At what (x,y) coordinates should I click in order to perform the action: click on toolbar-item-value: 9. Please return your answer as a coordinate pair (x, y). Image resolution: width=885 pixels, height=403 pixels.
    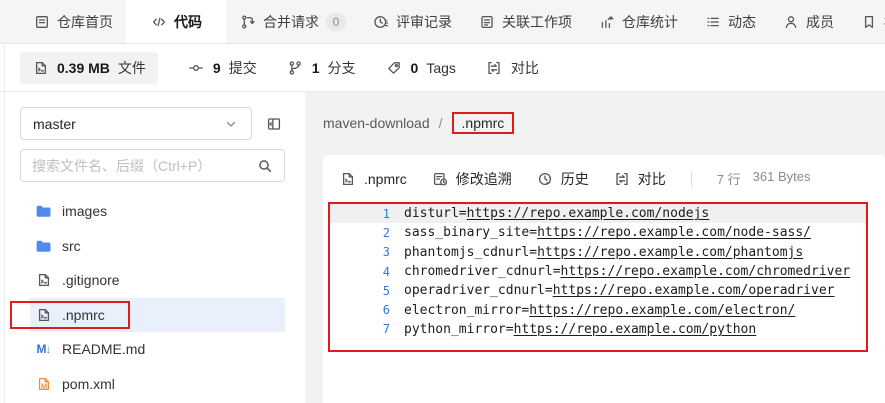
    Looking at the image, I should click on (216, 67).